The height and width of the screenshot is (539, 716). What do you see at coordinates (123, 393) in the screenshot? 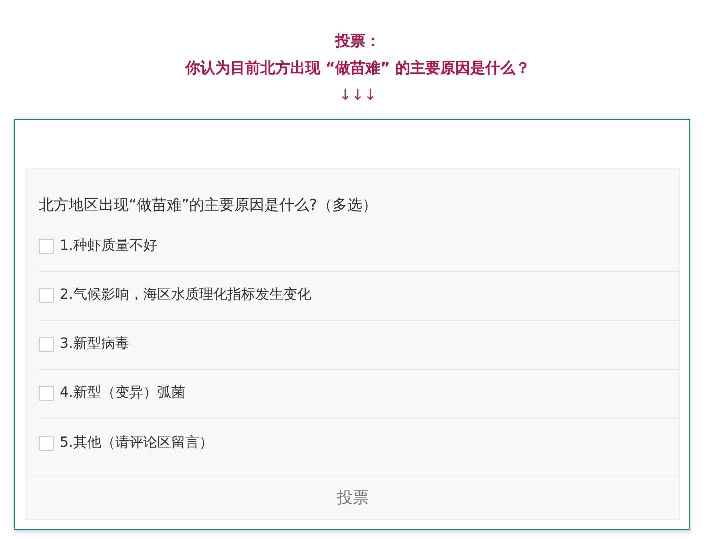
I see `option-label: 4.新型（变异）弧菌` at bounding box center [123, 393].